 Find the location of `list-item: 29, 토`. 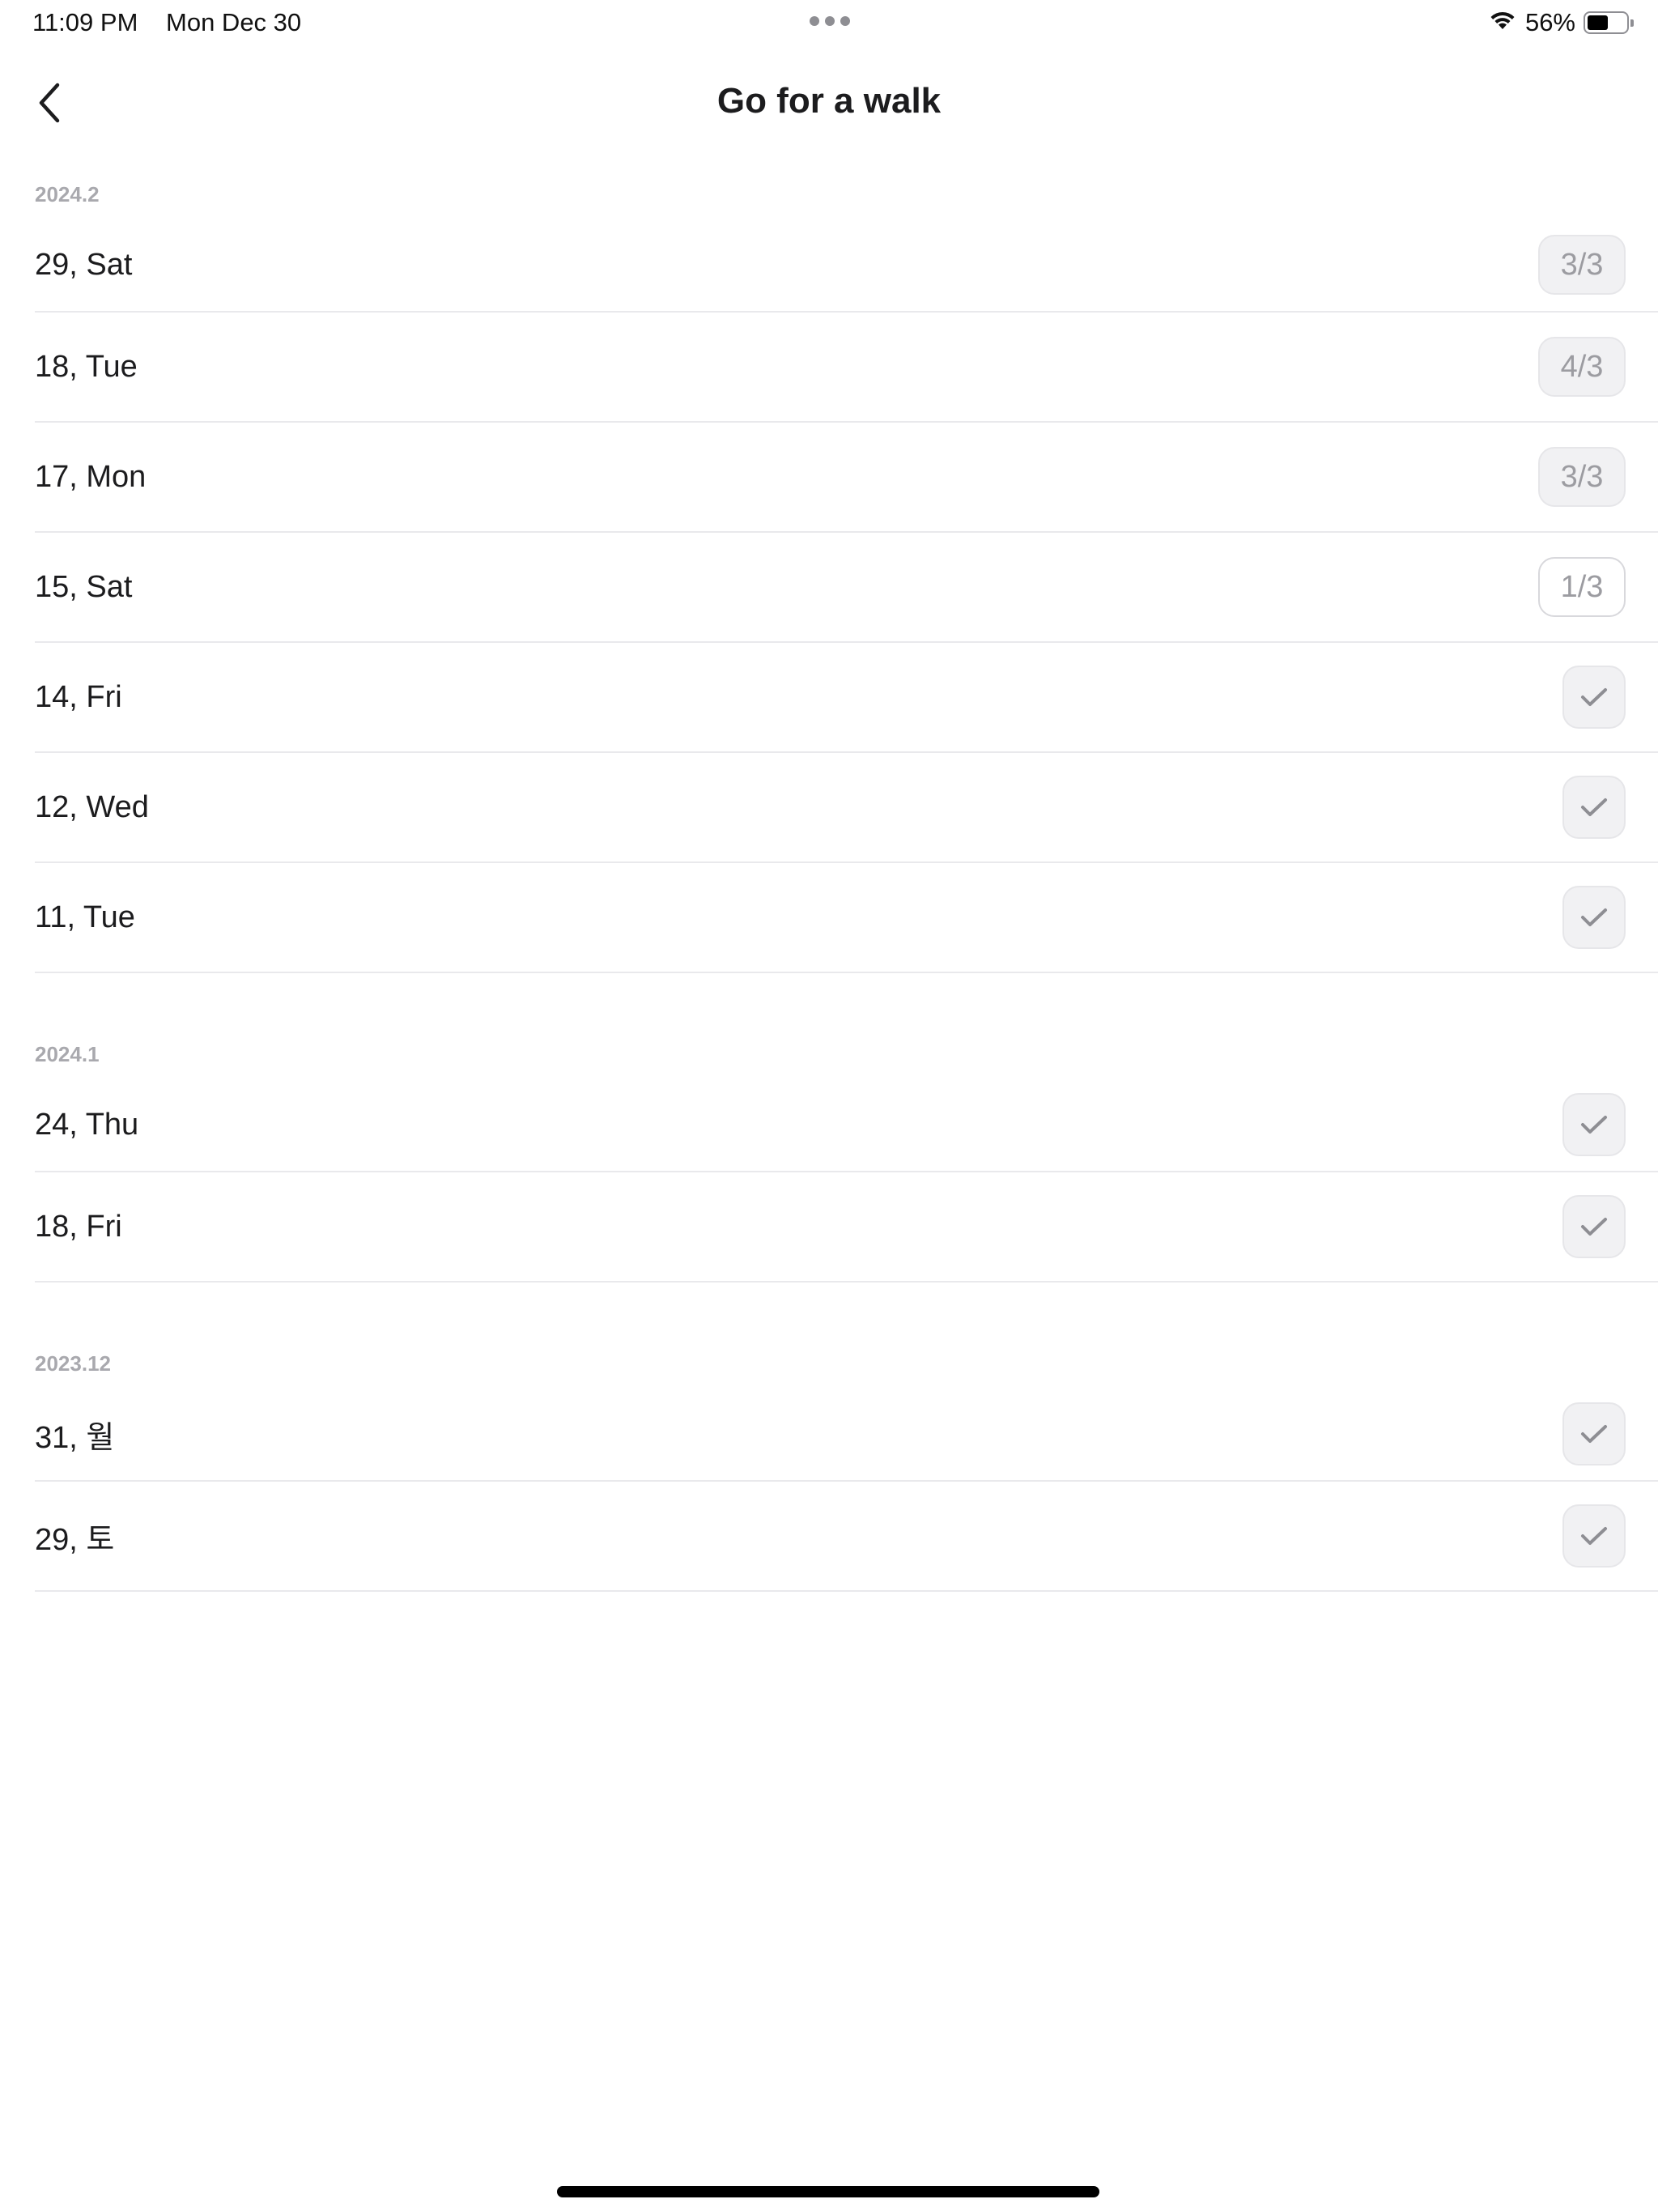

list-item: 29, 토 is located at coordinates (846, 1537).